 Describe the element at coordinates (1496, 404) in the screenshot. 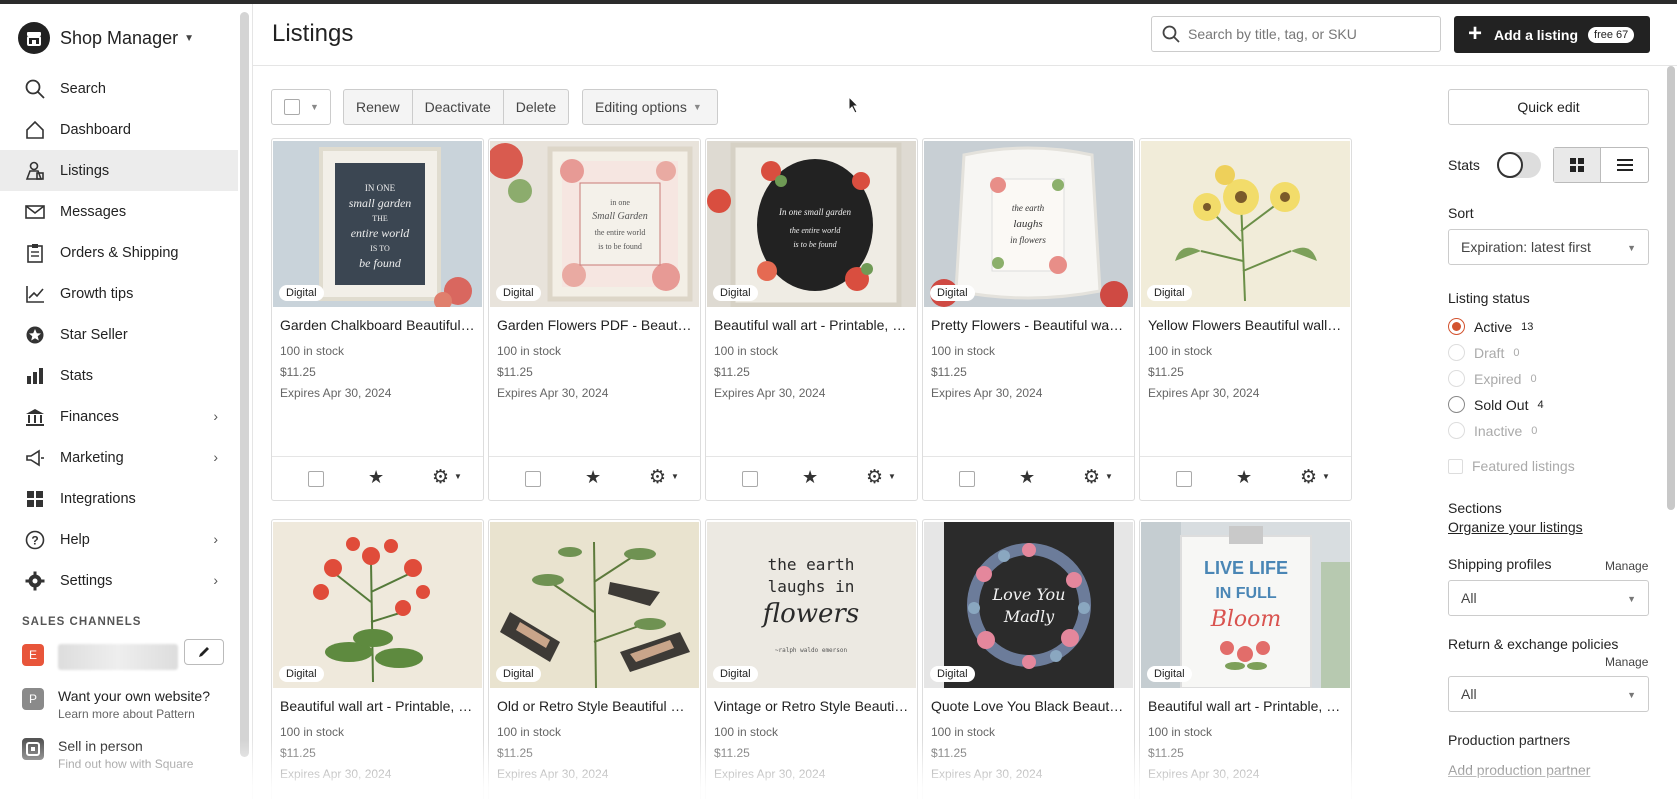

I see `status-sold-out: Sold Out 4` at that location.